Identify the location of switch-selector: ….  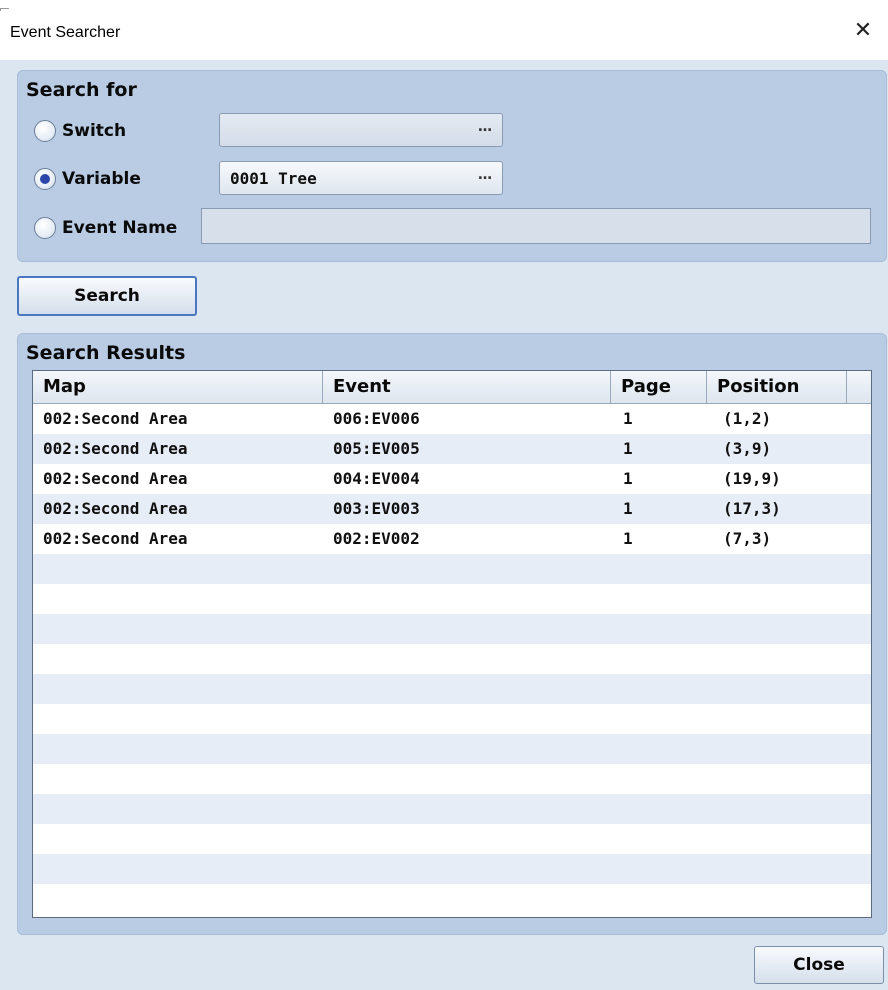
(361, 130).